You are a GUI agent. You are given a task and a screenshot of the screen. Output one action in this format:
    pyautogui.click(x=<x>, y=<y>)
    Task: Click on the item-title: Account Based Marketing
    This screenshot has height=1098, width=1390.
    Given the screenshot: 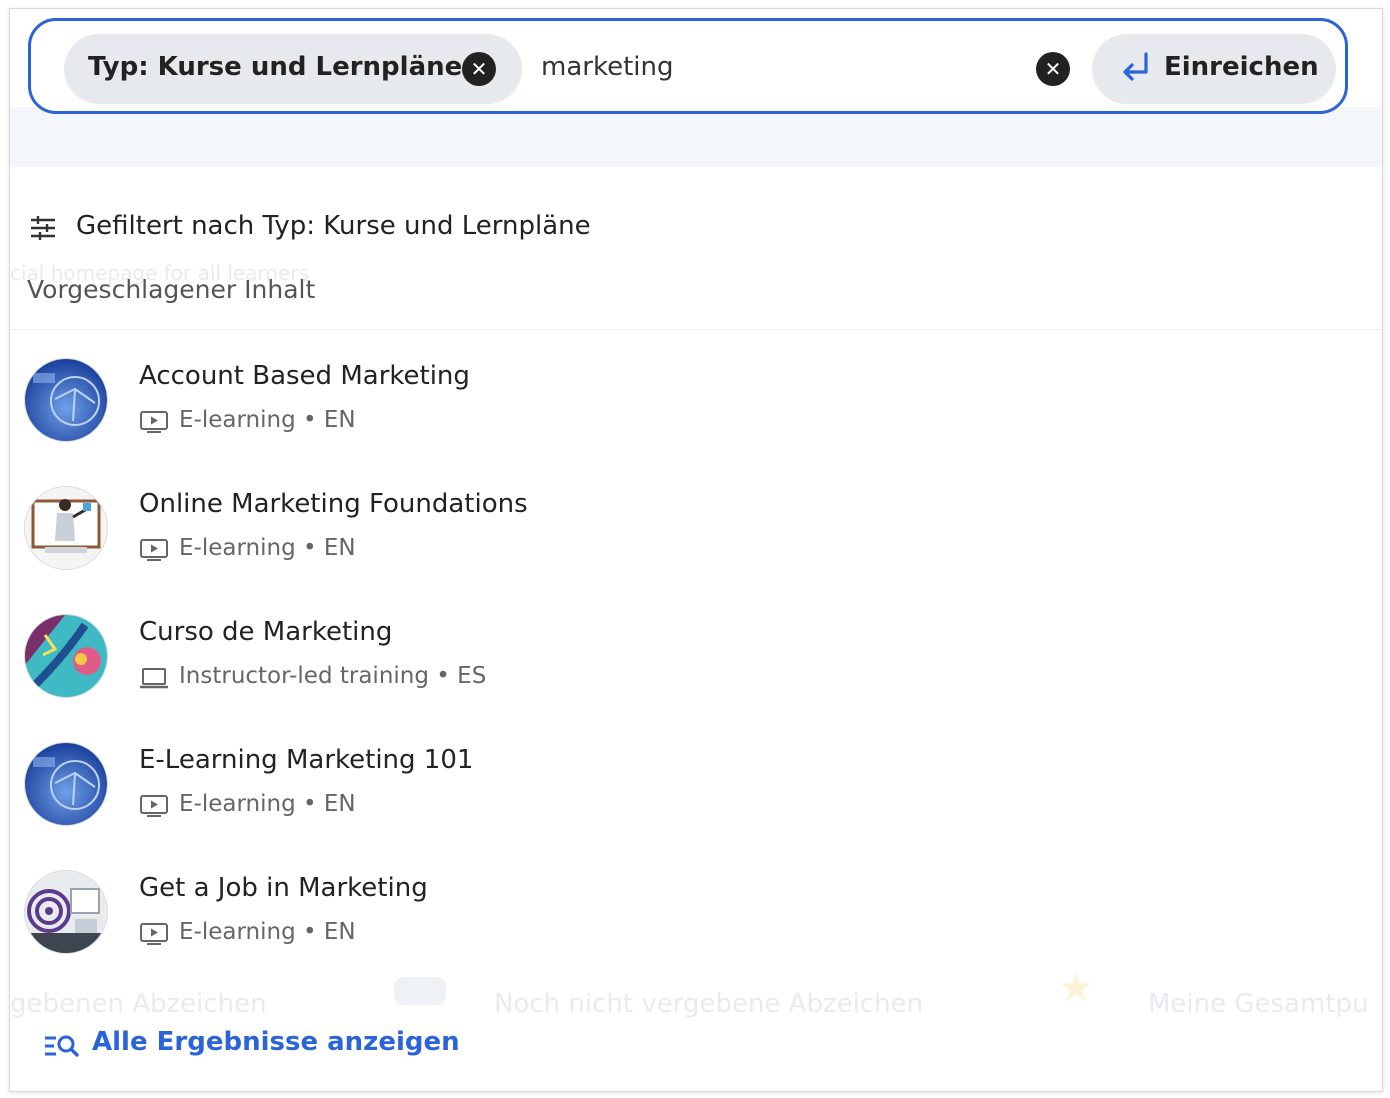 What is the action you would take?
    pyautogui.click(x=304, y=376)
    